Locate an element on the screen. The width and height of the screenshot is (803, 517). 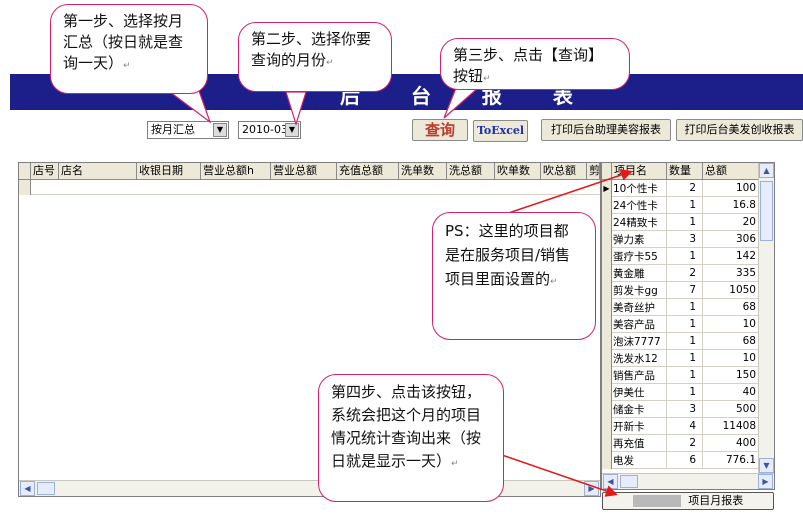
col-wash-total: 洗总额 is located at coordinates (471, 171).